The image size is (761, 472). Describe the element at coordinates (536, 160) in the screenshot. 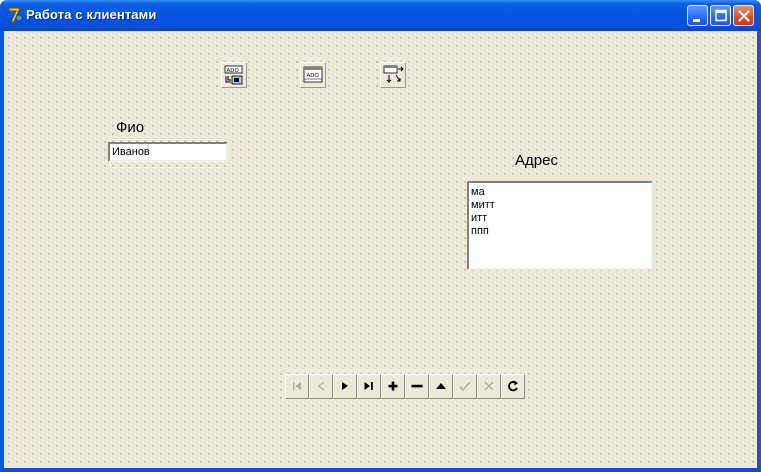

I see `address-label: Адрес` at that location.